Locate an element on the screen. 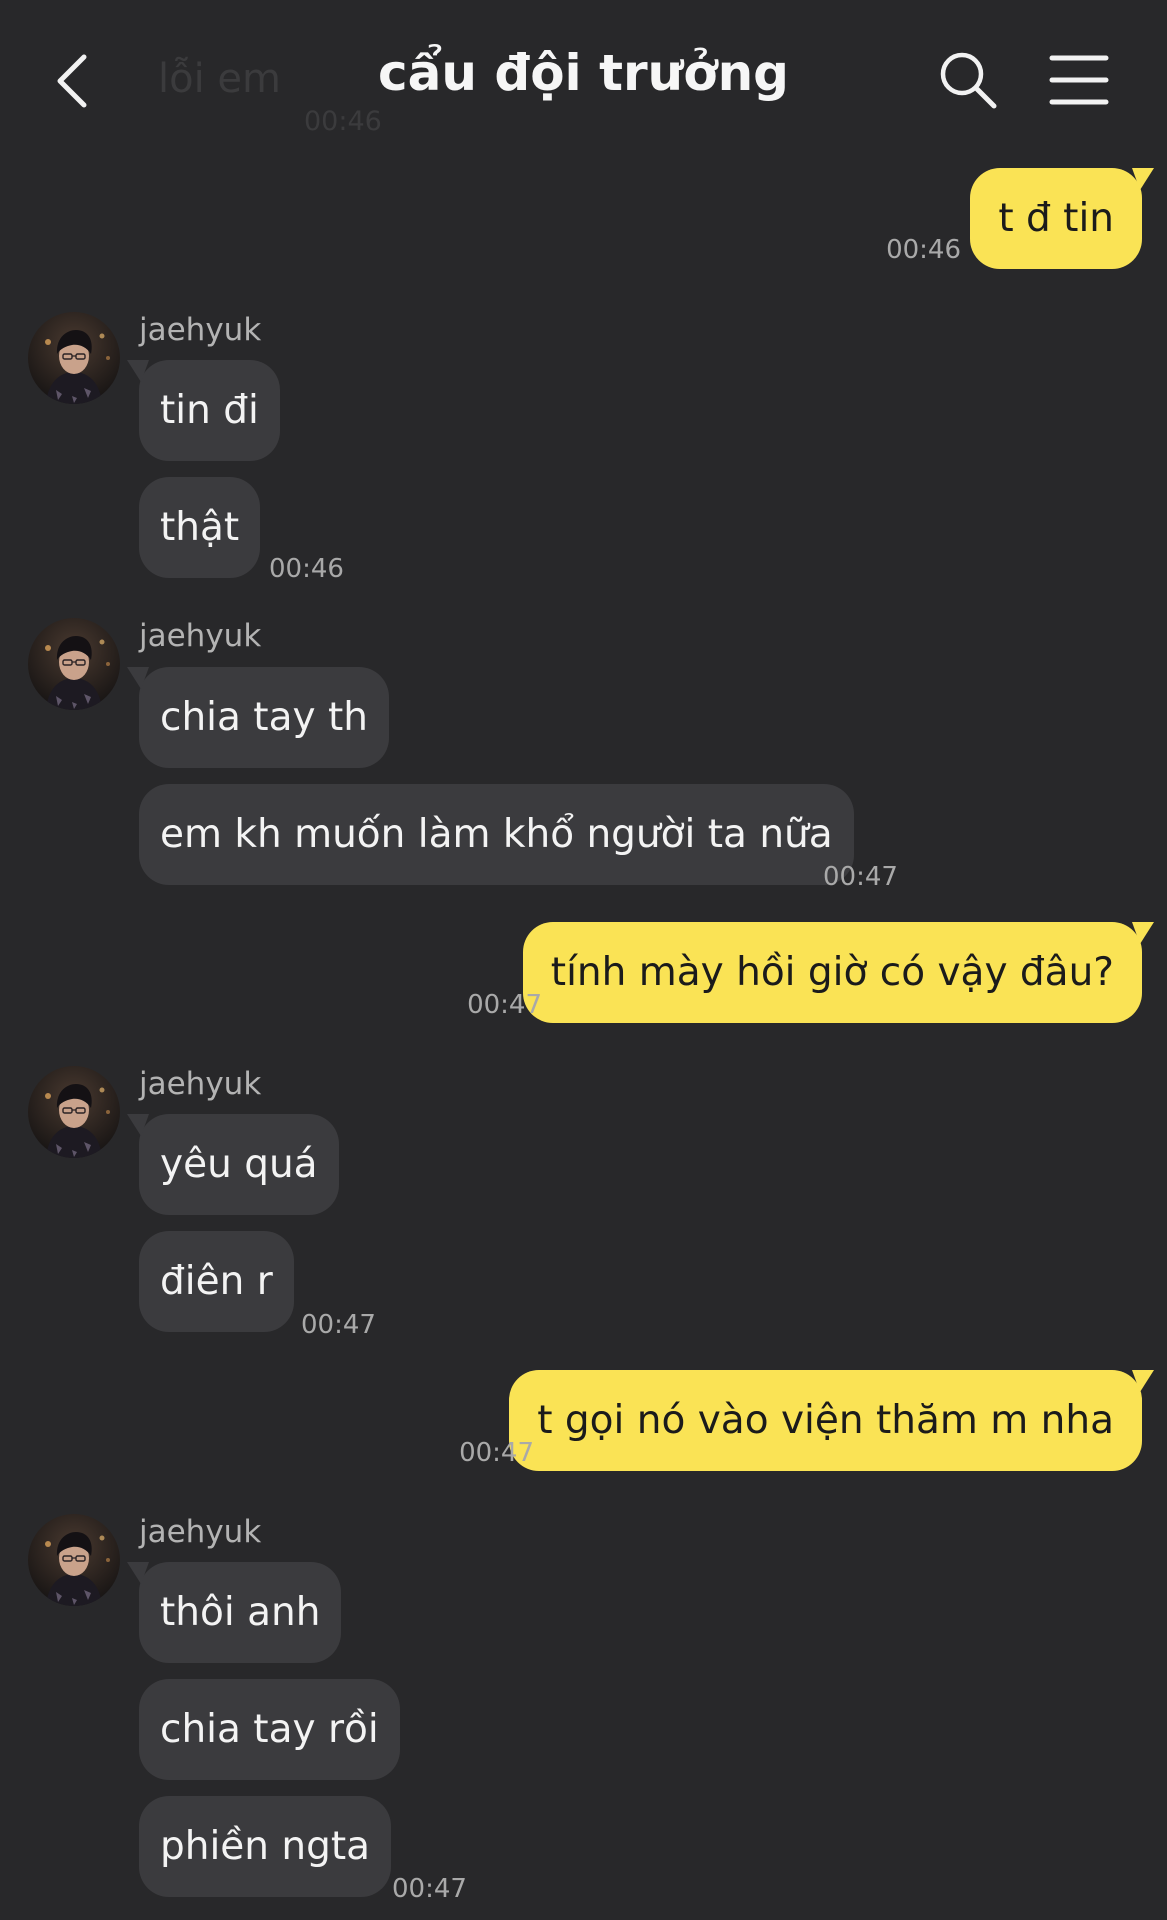 The width and height of the screenshot is (1167, 1920). outgoing-message-bubble: t đ tin is located at coordinates (1062, 218).